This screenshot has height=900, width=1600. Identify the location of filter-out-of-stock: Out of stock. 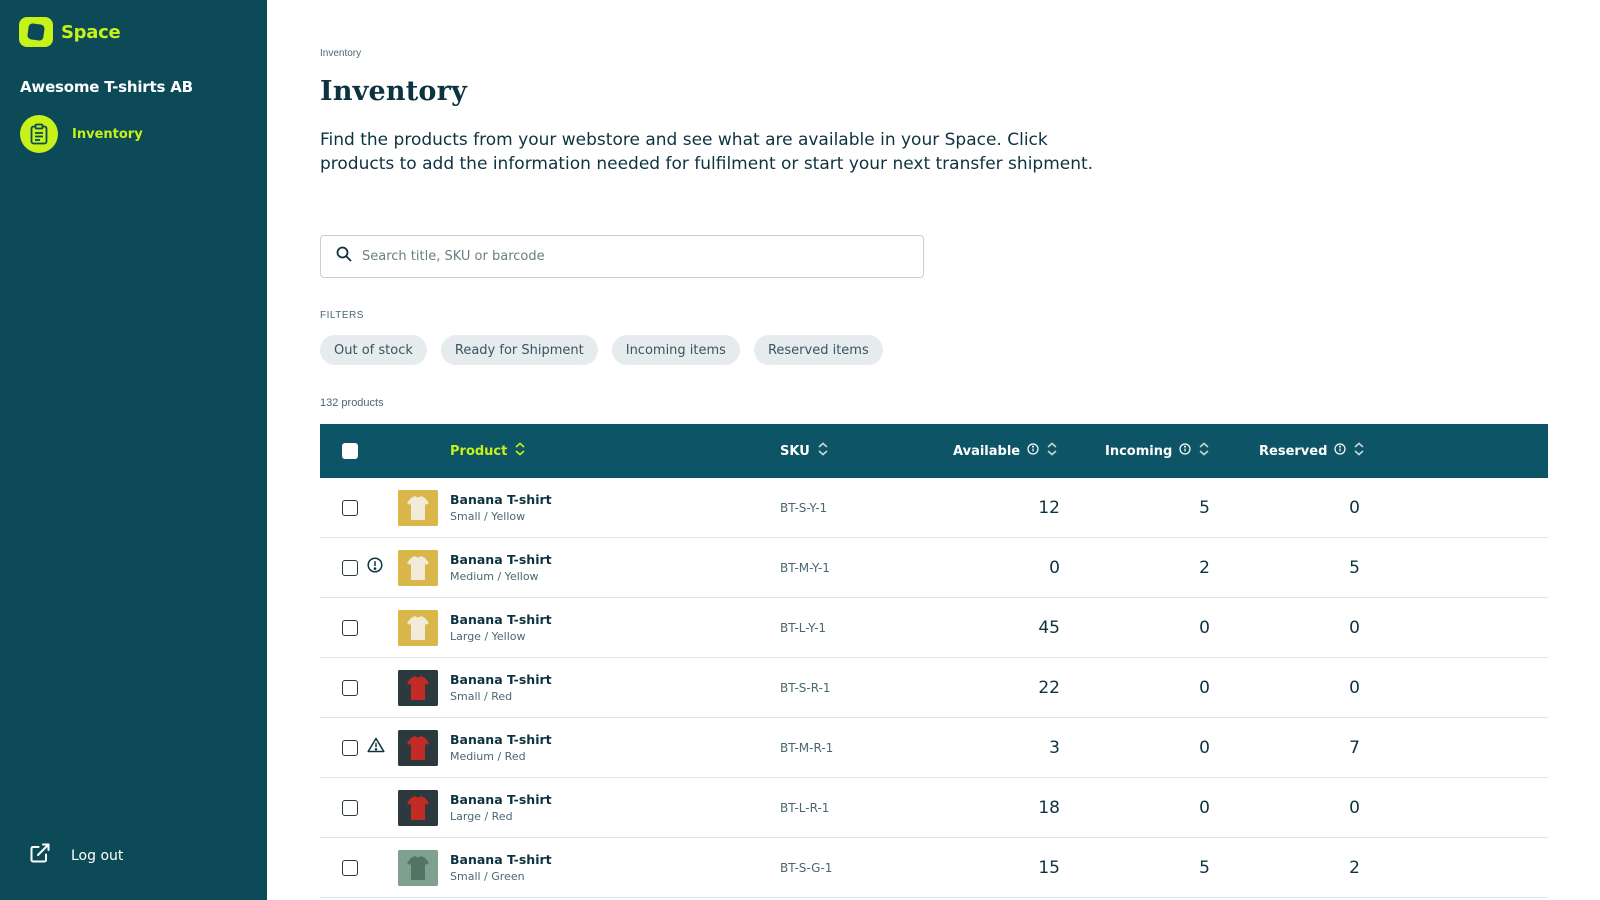
(373, 350).